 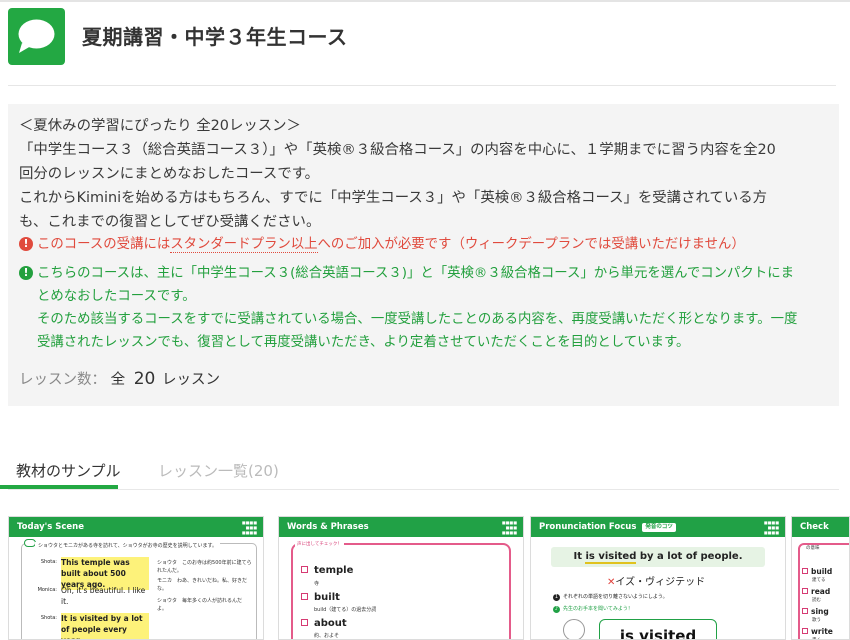 I want to click on translation-line: ショウタ このお寺は約500年前に建てられたんだ。, so click(x=204, y=567).